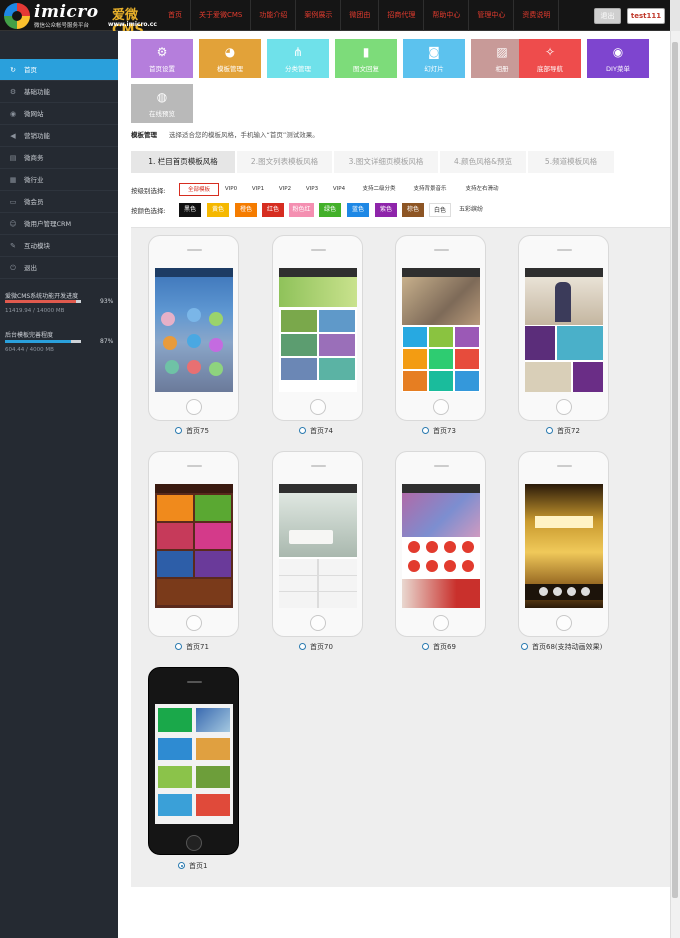  I want to click on color-chip-white: 白色, so click(440, 210).